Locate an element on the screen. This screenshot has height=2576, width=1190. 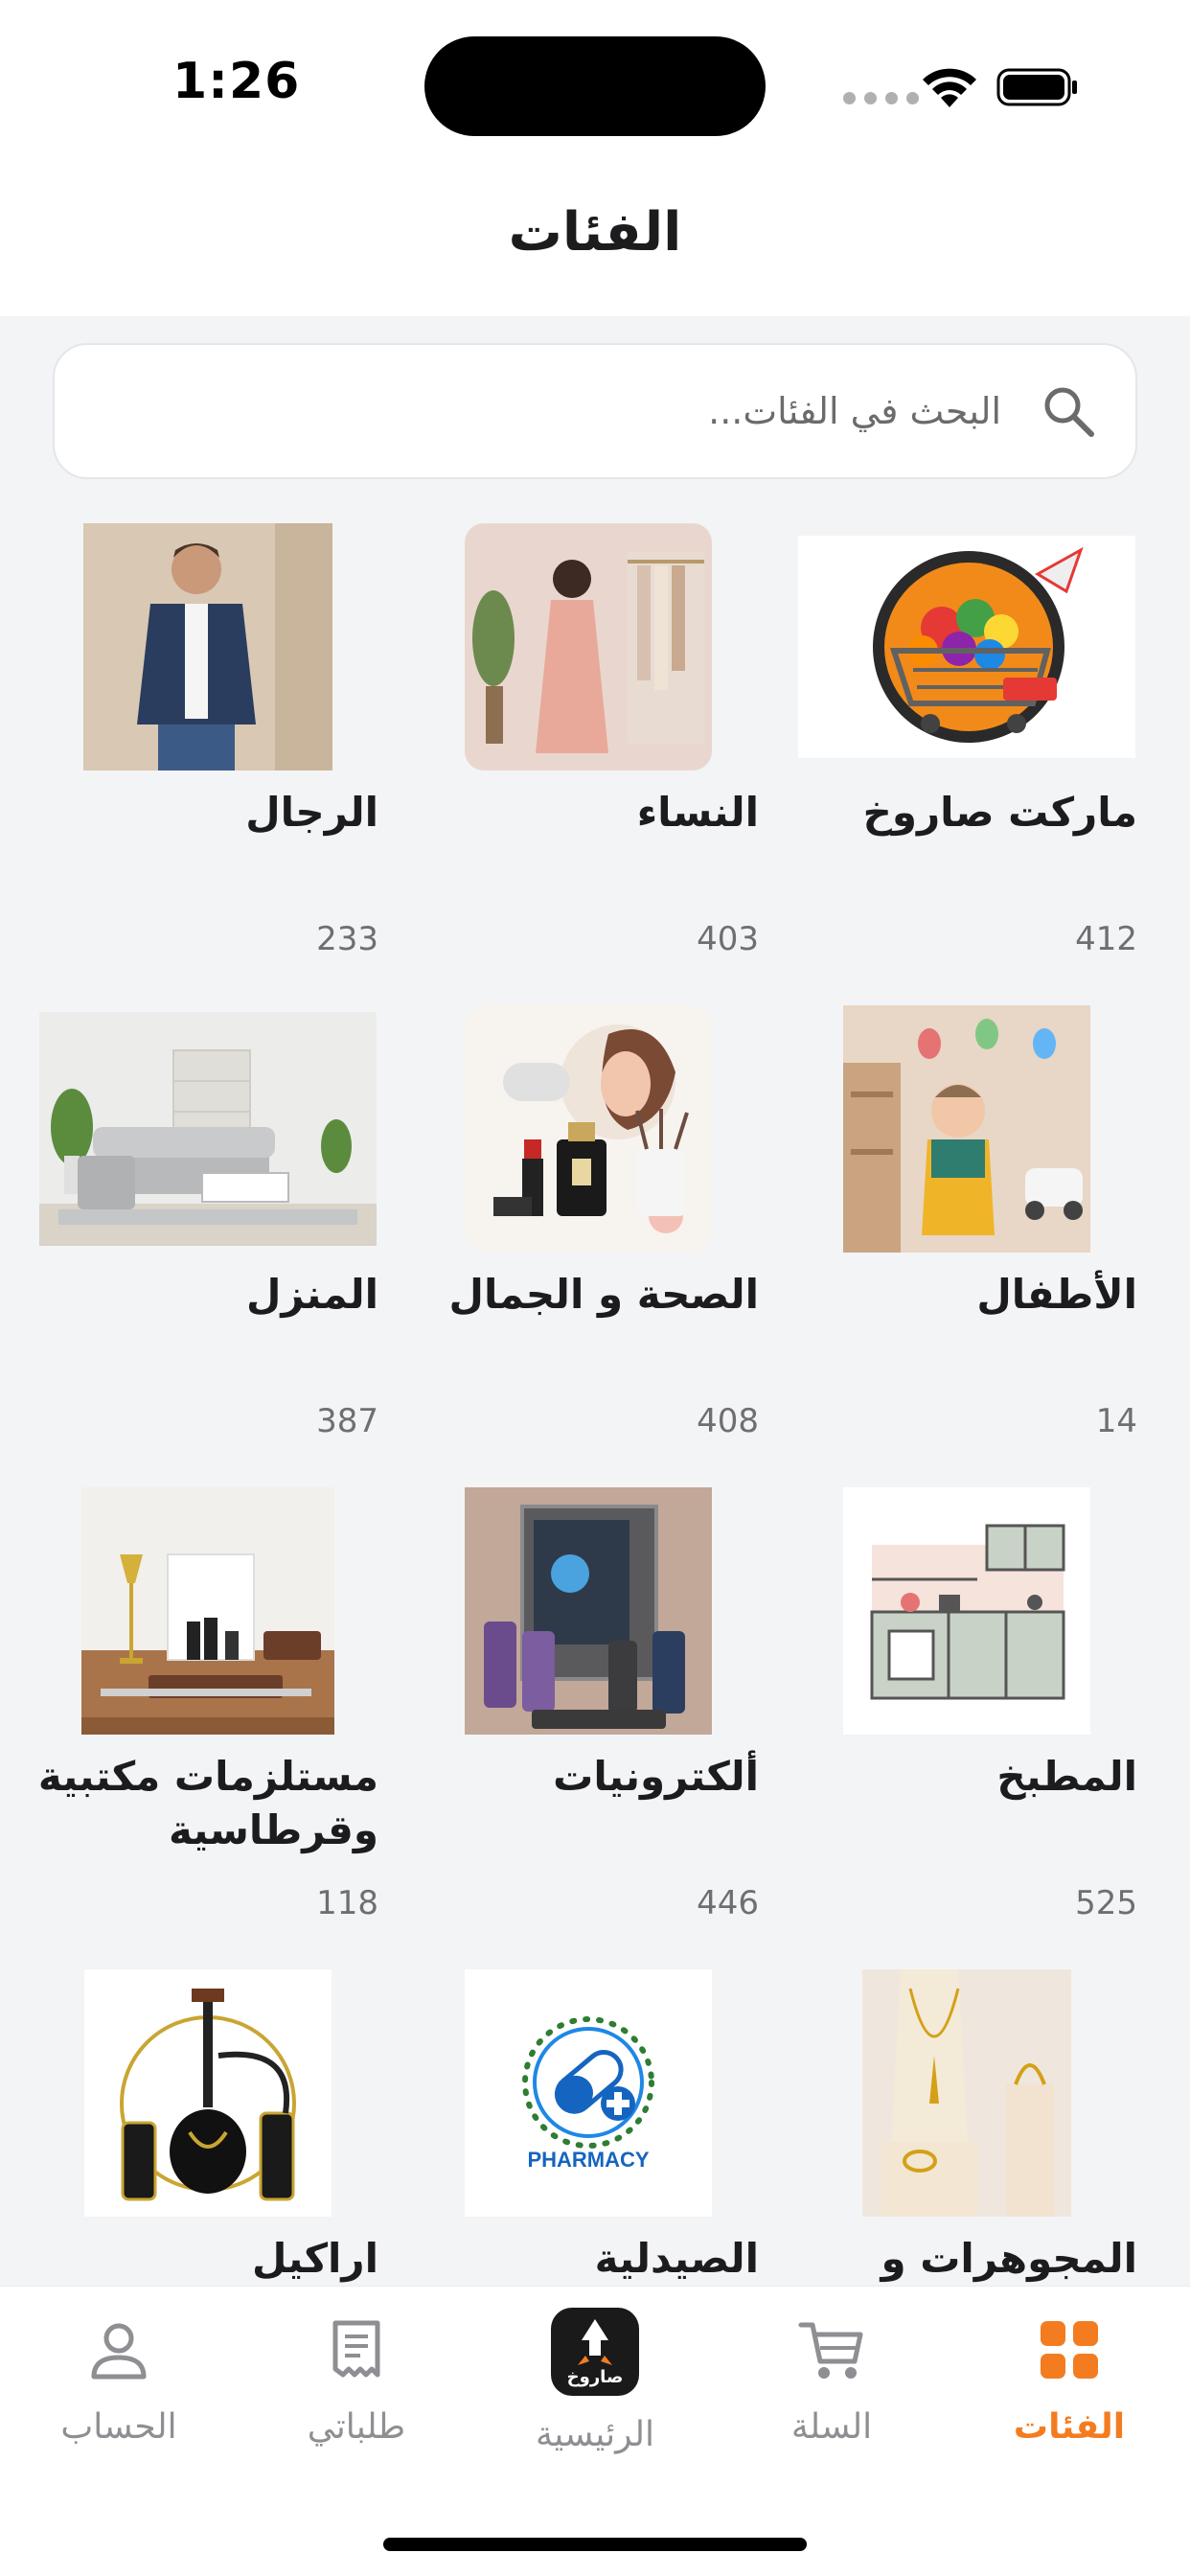
tab-label: طلباتي is located at coordinates (357, 2427).